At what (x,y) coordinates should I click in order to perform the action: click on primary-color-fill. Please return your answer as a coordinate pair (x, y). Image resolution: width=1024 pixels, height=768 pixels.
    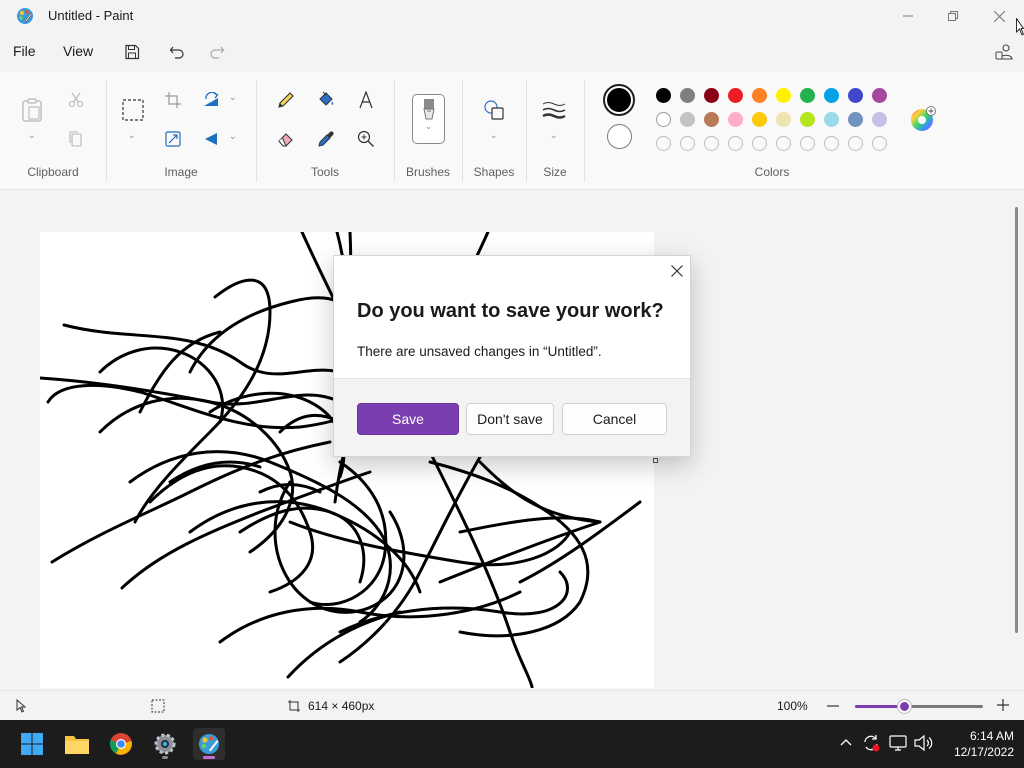
    Looking at the image, I should click on (619, 100).